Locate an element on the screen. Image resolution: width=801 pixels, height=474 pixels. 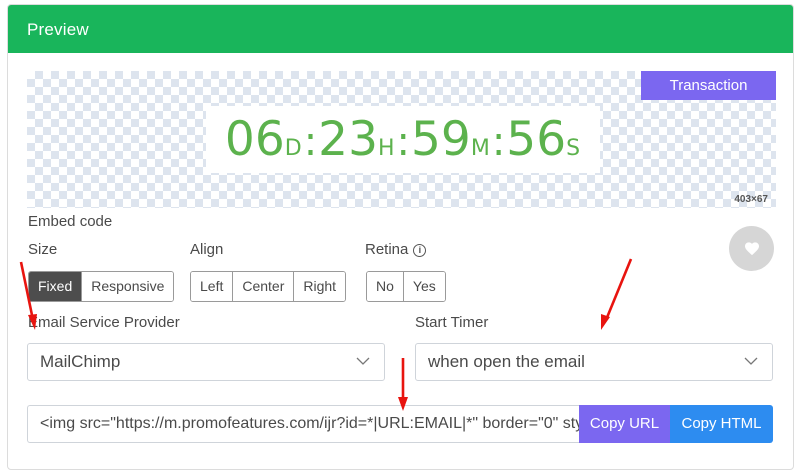
esp-select-value: MailChimp is located at coordinates (80, 361).